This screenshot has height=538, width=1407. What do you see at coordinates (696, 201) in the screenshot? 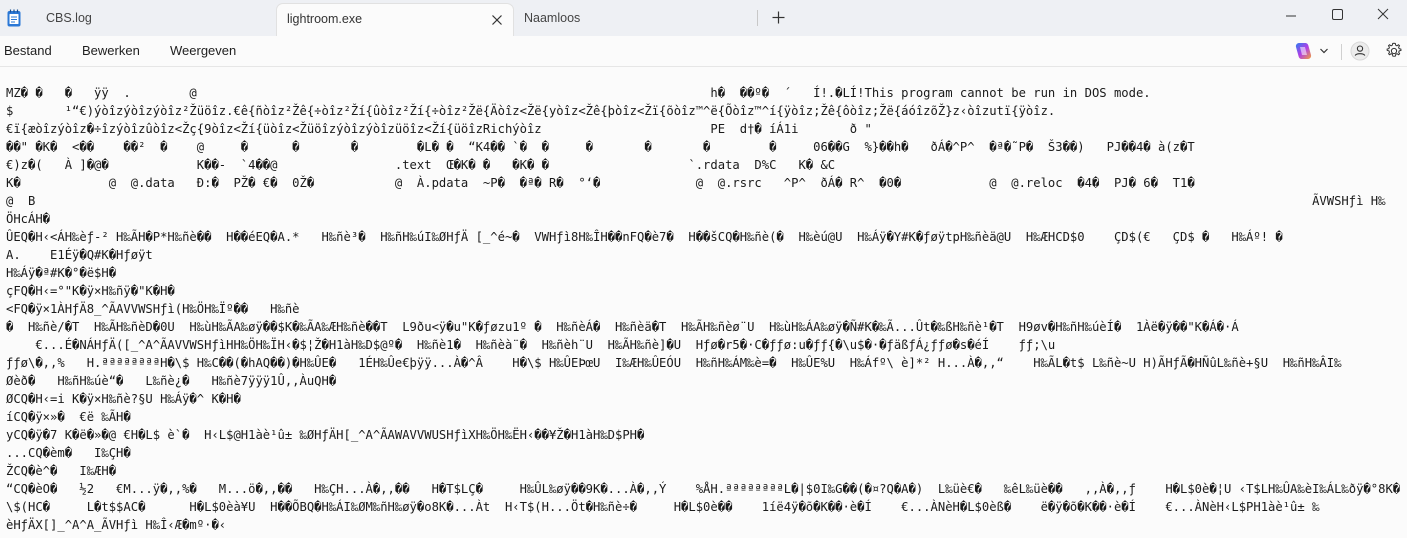
I see `text-line: @ B ÃVWSHƒì H‰` at bounding box center [696, 201].